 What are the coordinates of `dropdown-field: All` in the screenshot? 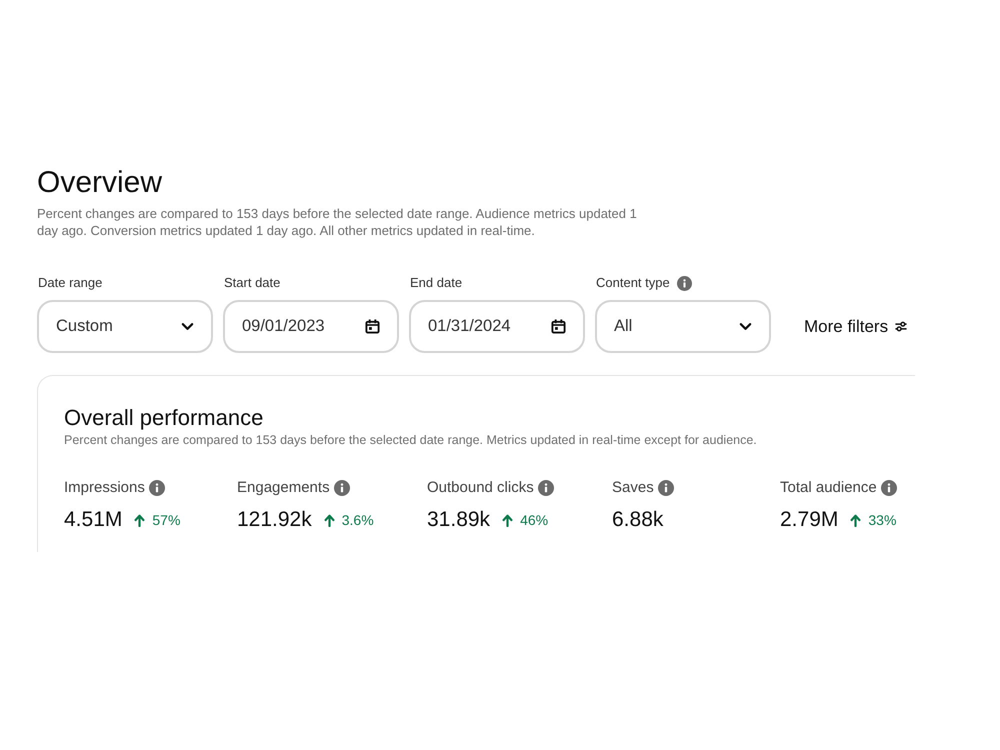 It's located at (683, 326).